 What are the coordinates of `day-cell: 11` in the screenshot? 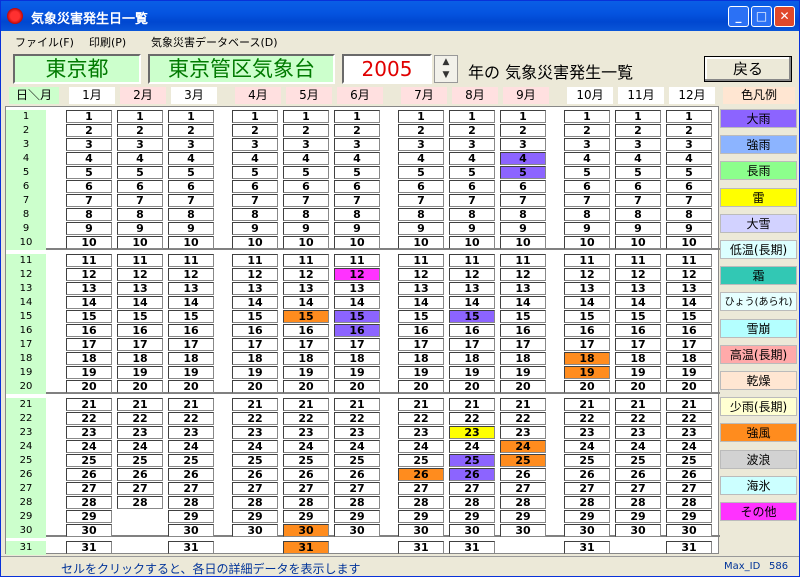 It's located at (587, 260).